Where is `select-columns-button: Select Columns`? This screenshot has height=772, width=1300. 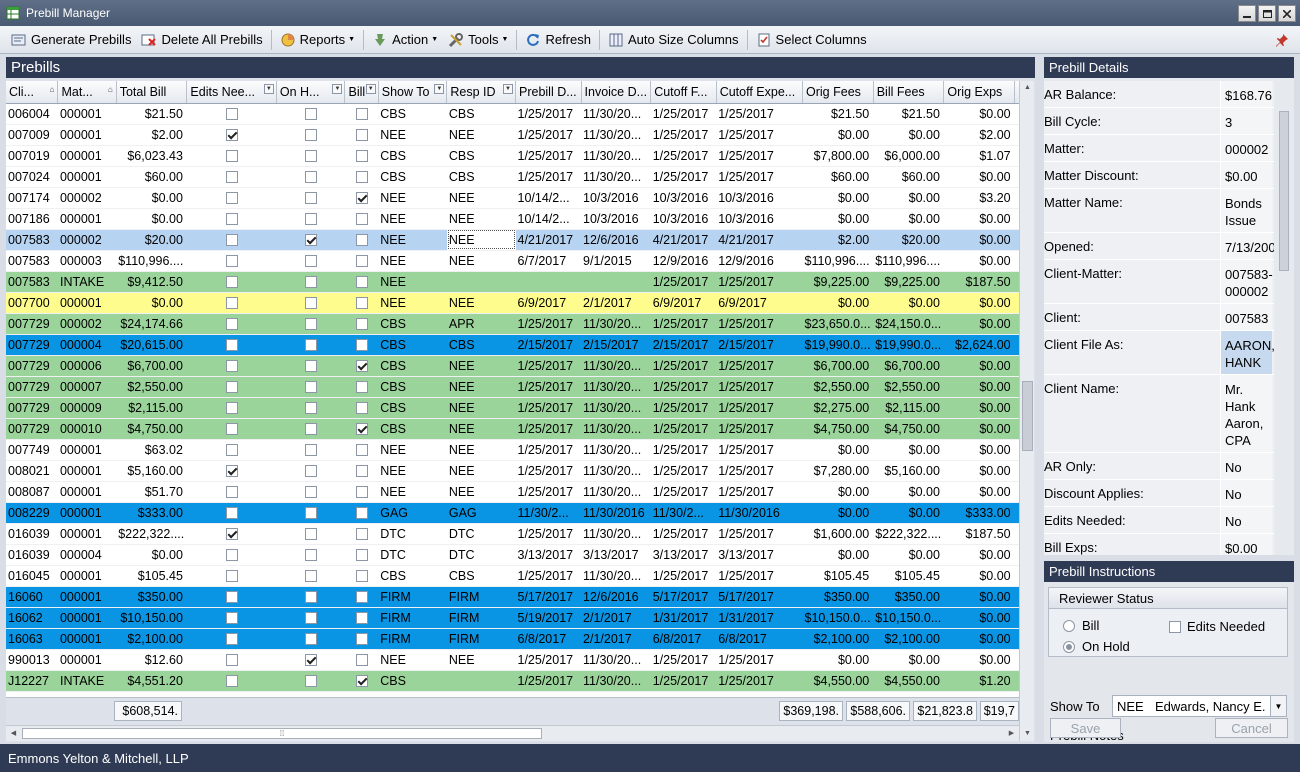
select-columns-button: Select Columns is located at coordinates (811, 40).